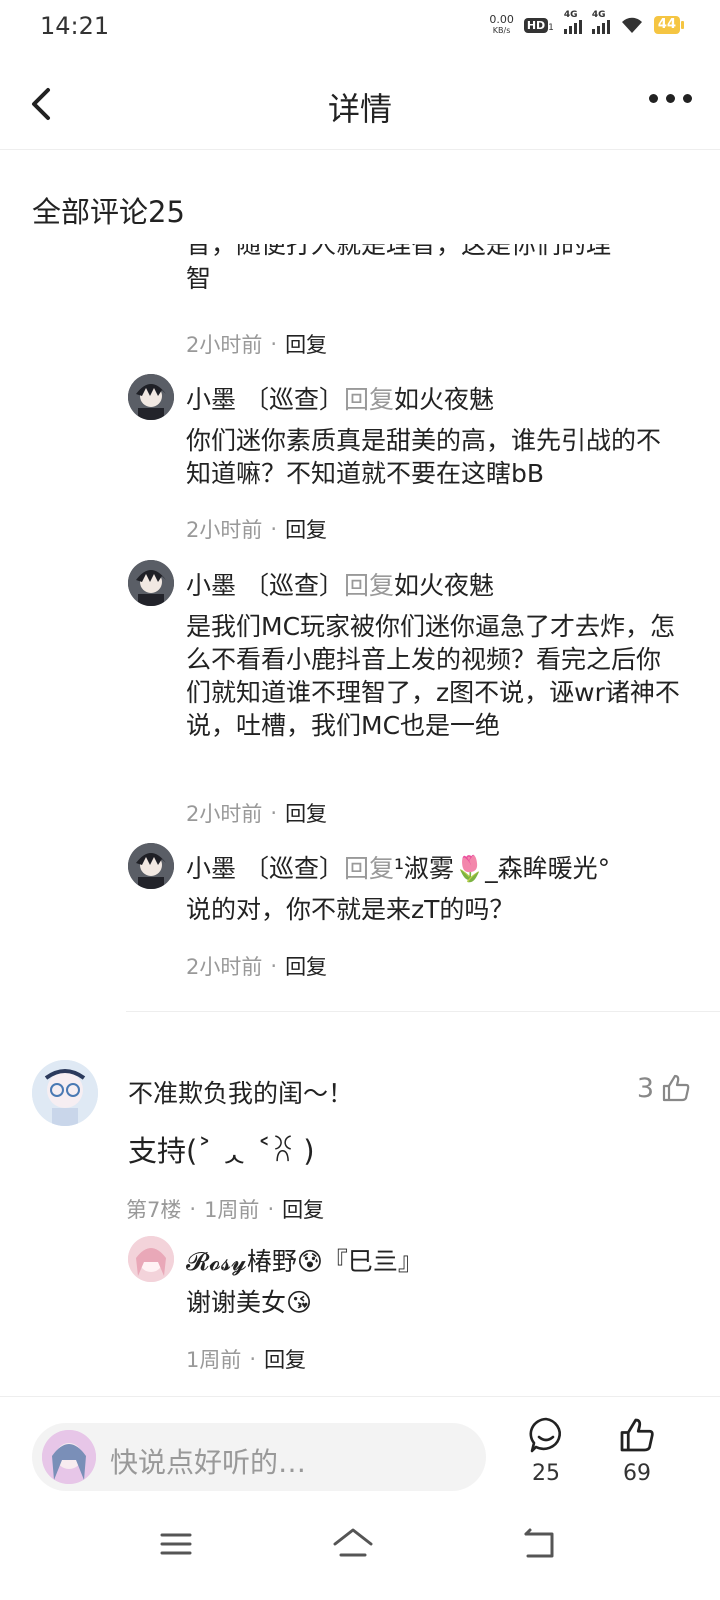  I want to click on comment-icon, so click(545, 1435).